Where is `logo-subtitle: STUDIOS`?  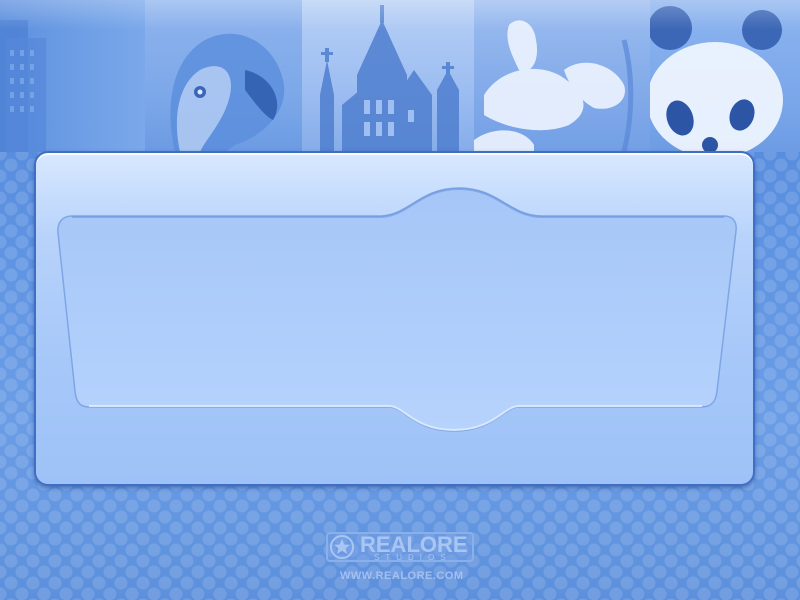
logo-subtitle: STUDIOS is located at coordinates (413, 557).